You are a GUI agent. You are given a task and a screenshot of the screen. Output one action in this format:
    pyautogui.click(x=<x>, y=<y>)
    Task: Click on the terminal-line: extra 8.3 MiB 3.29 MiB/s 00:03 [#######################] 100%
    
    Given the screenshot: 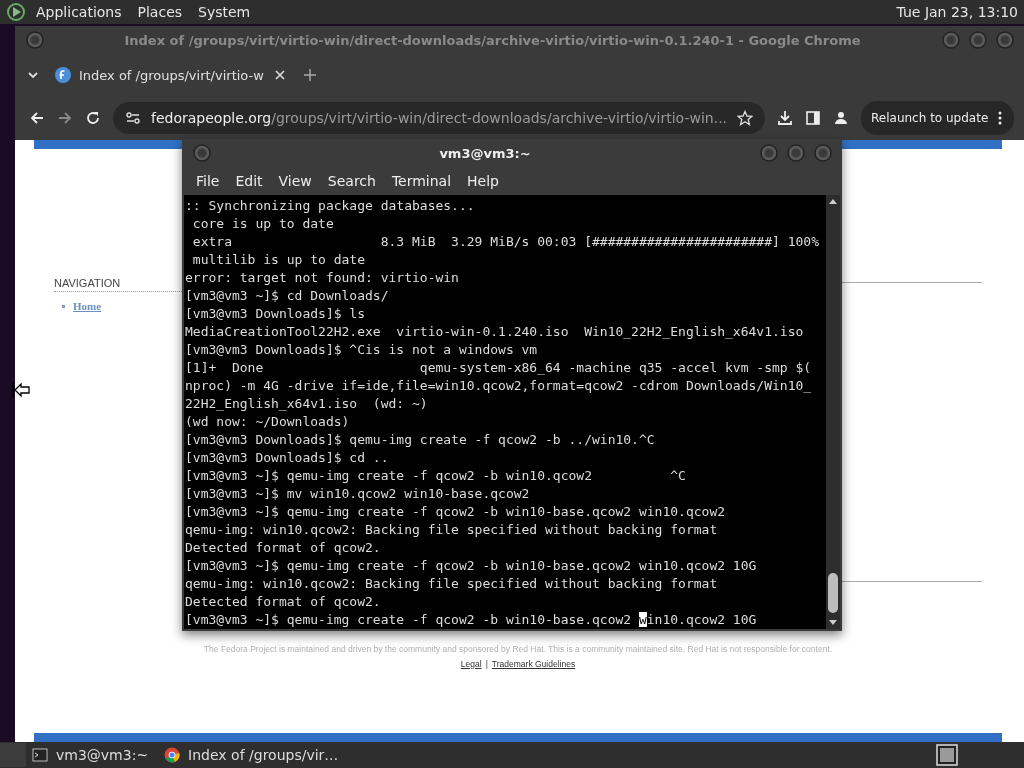 What is the action you would take?
    pyautogui.click(x=505, y=242)
    